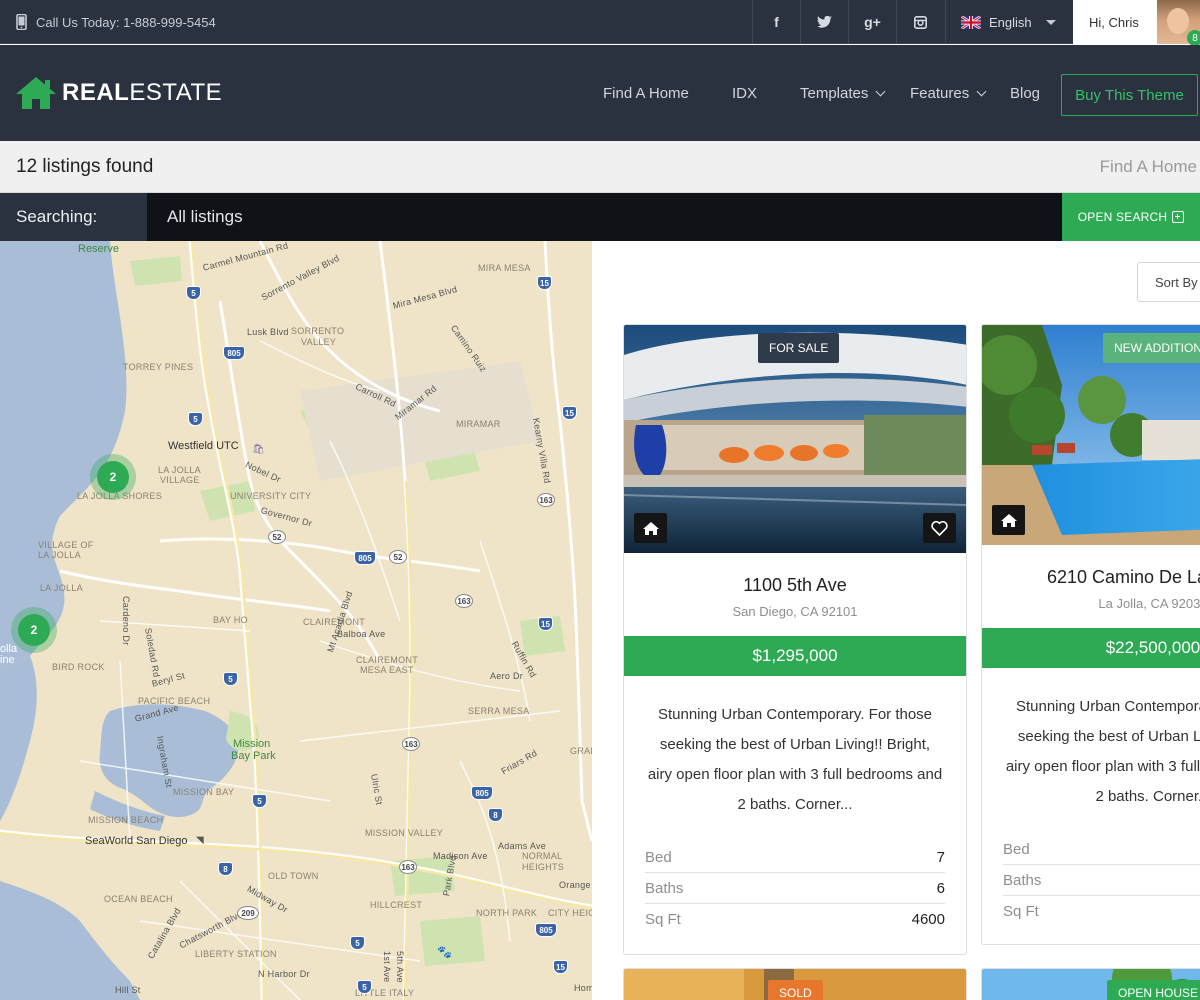  Describe the element at coordinates (646, 93) in the screenshot. I see `nav-item-find-a-home: Find A Home` at that location.